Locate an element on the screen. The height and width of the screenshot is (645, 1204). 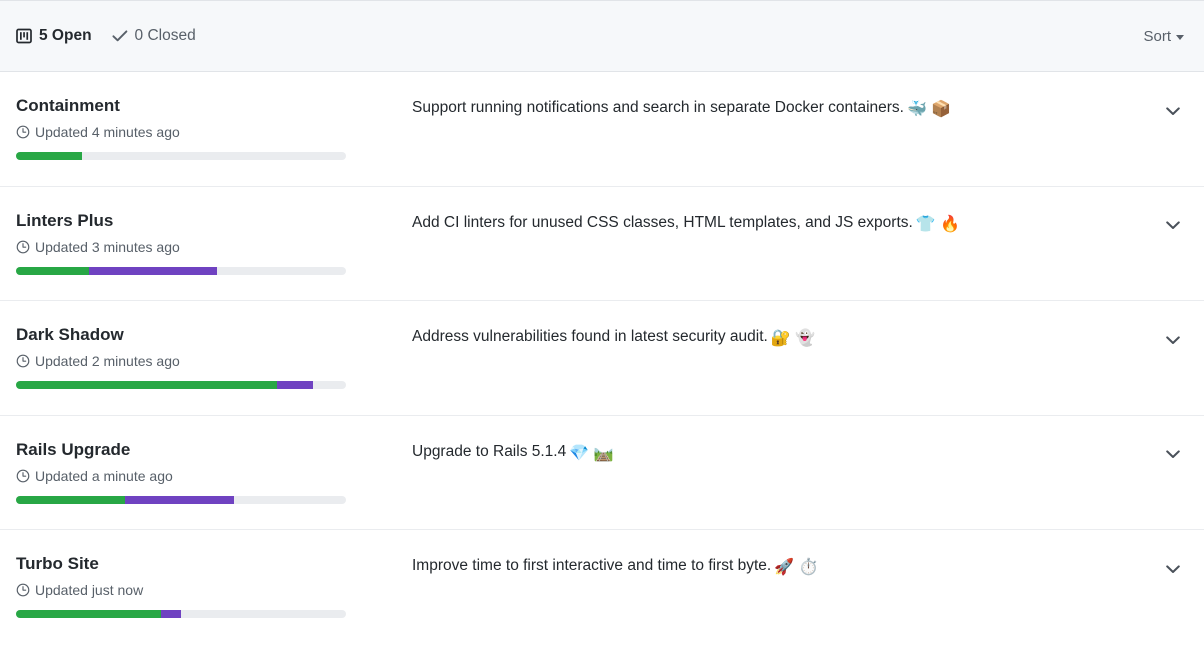
filter-closed-milestones: 0 Closed is located at coordinates (153, 36).